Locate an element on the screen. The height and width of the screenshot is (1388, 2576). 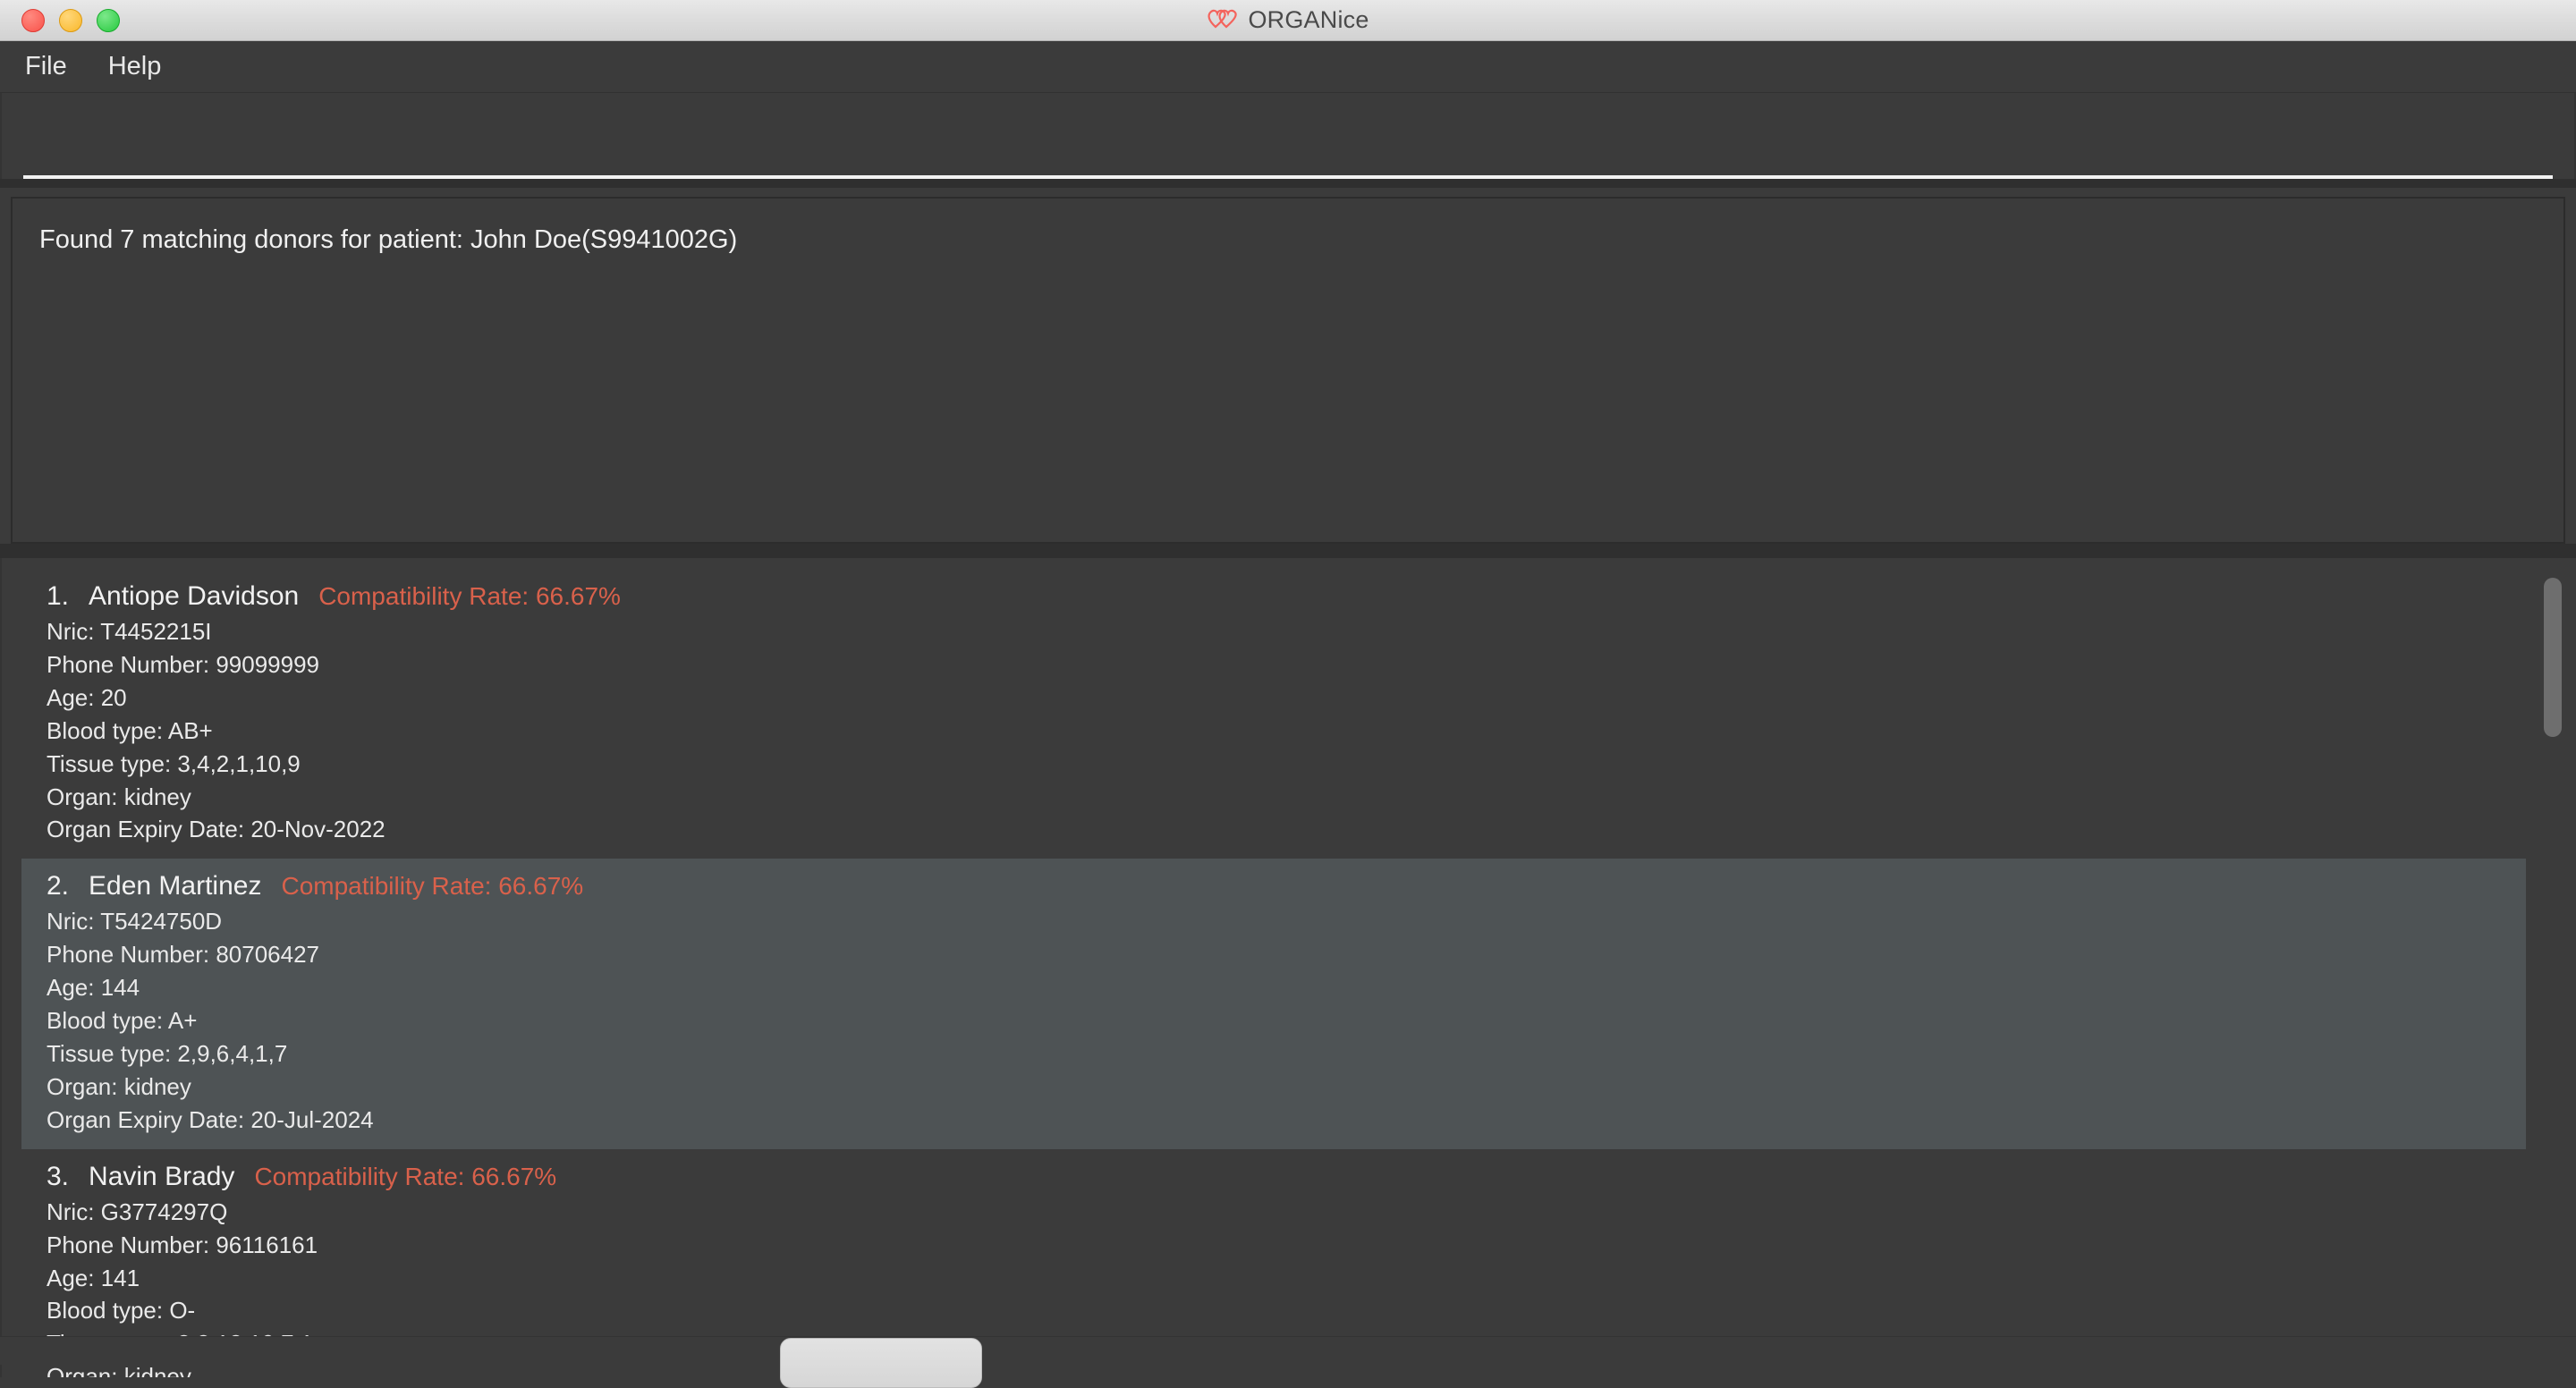
donor-organ-expiry: Organ Expiry Date: 20-Nov-2022 is located at coordinates (1286, 830).